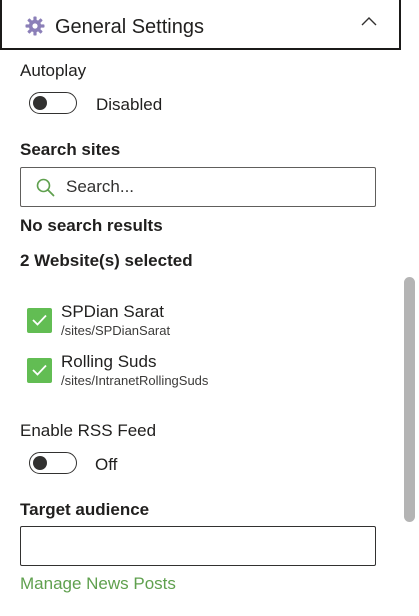 The height and width of the screenshot is (616, 419). What do you see at coordinates (112, 311) in the screenshot?
I see `site-name: SPDian Sarat` at bounding box center [112, 311].